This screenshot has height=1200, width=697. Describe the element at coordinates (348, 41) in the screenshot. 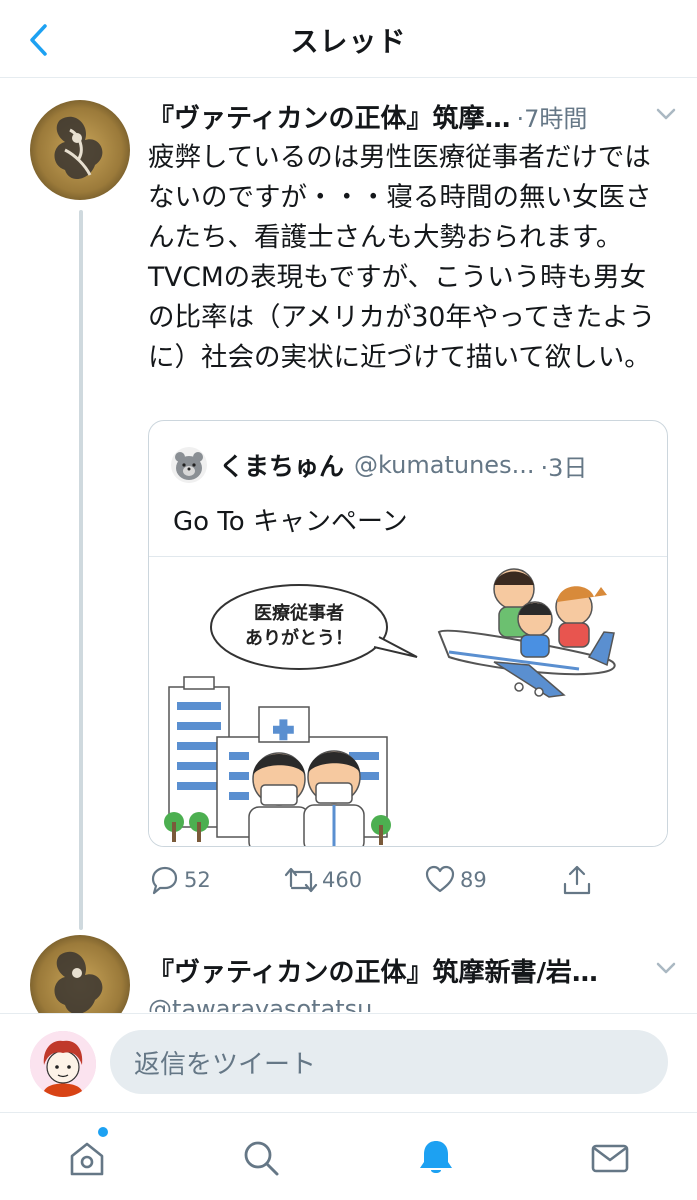

I see `page-title: スレッド` at that location.